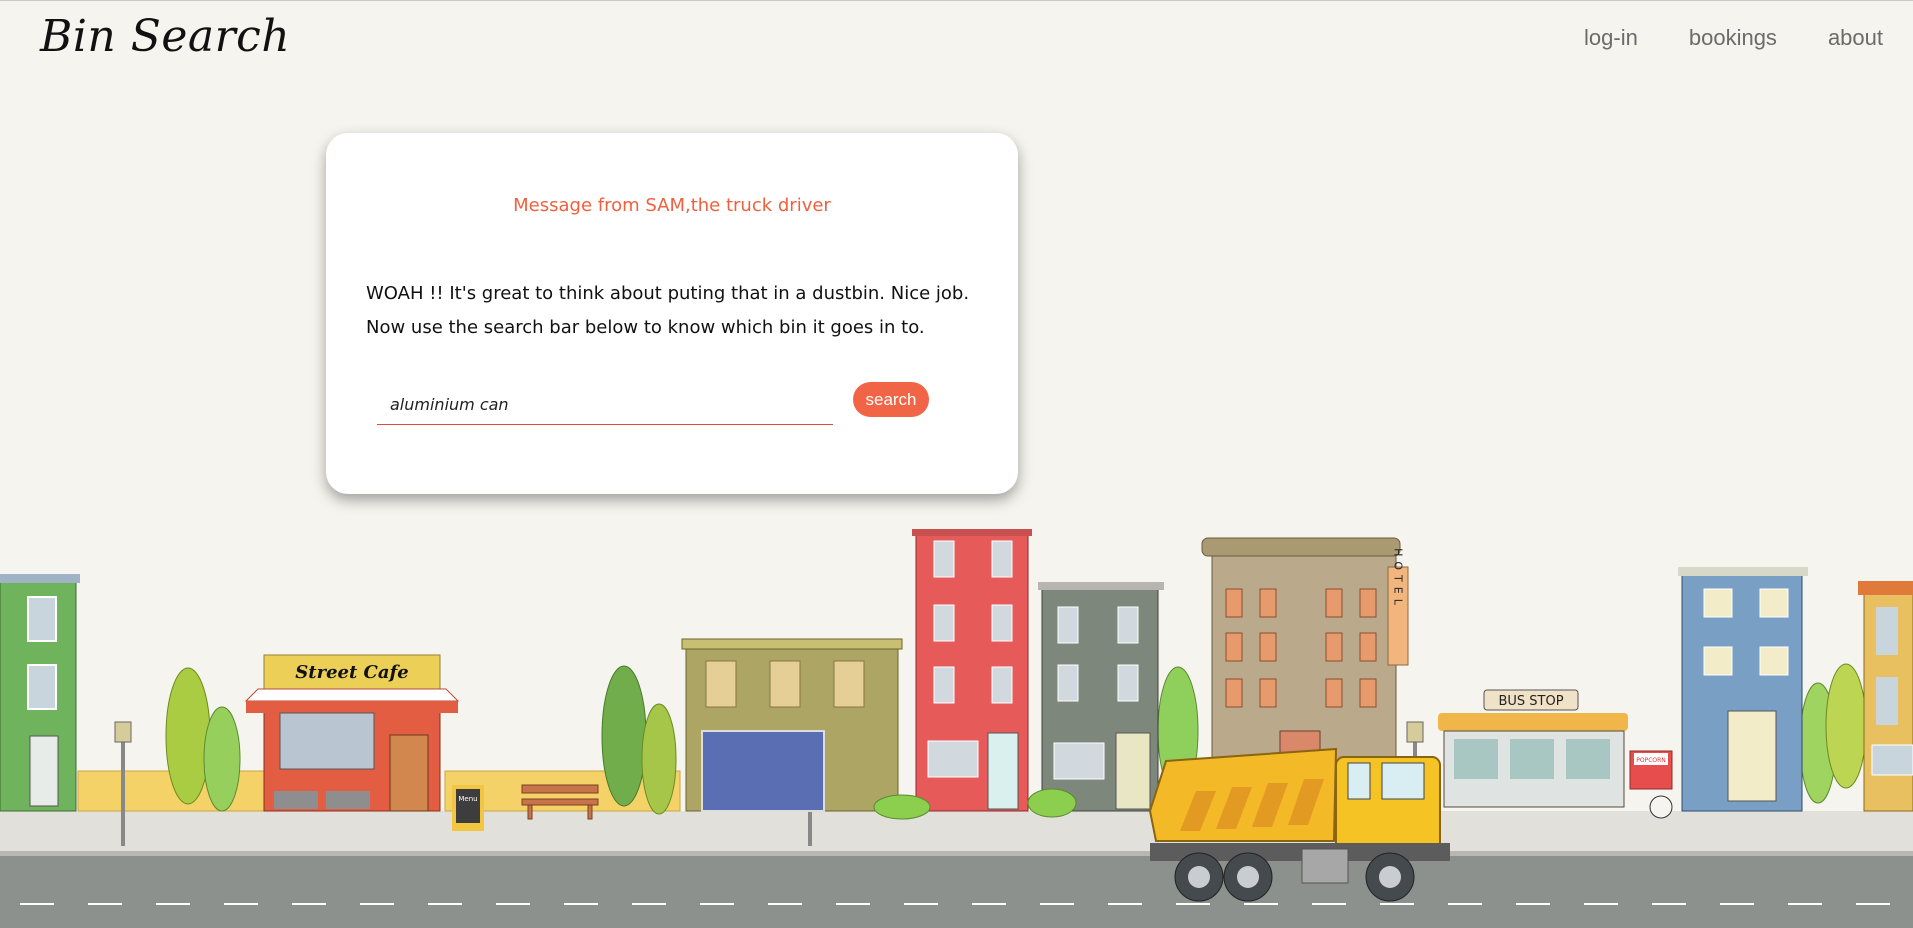 The height and width of the screenshot is (928, 1913). I want to click on menu-board: Menu, so click(468, 808).